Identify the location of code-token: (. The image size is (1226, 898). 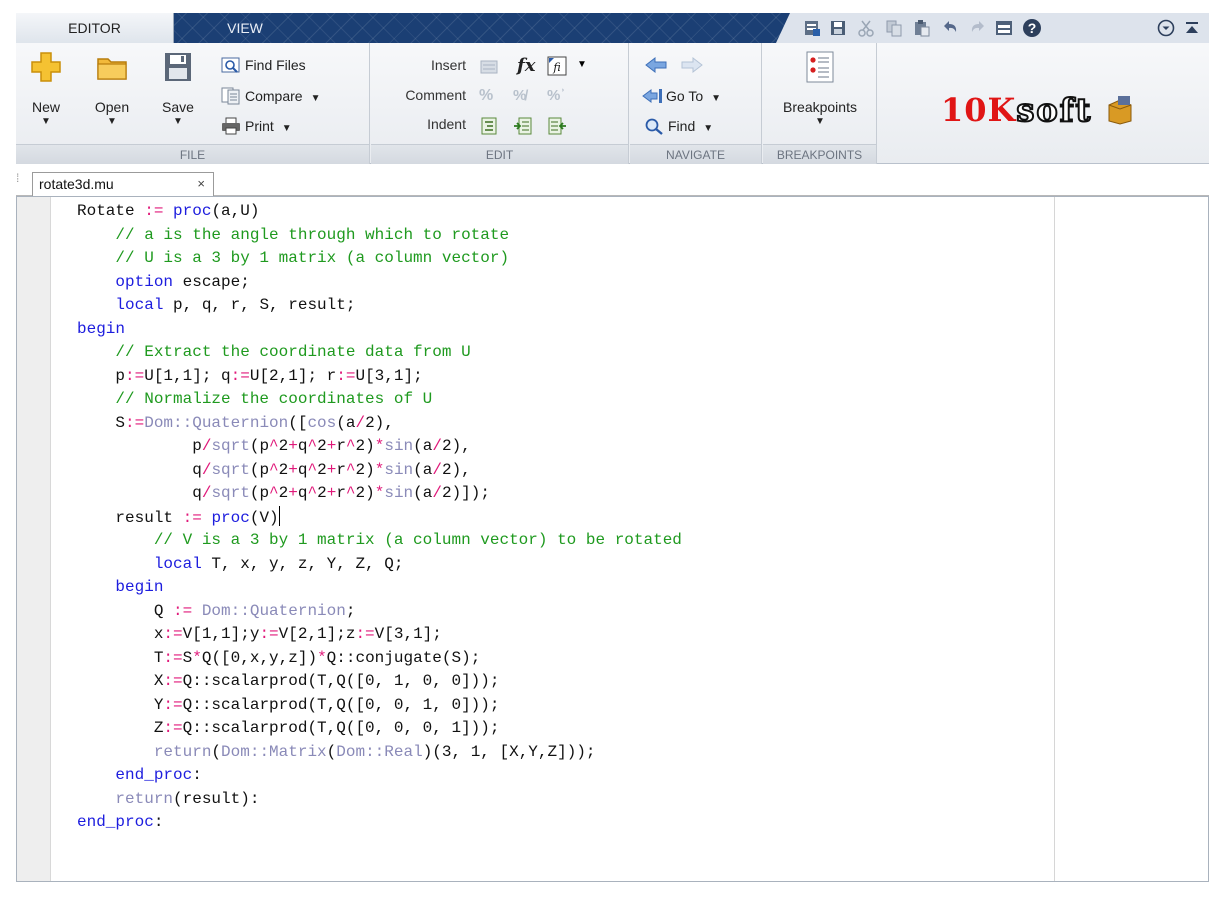
(216, 751).